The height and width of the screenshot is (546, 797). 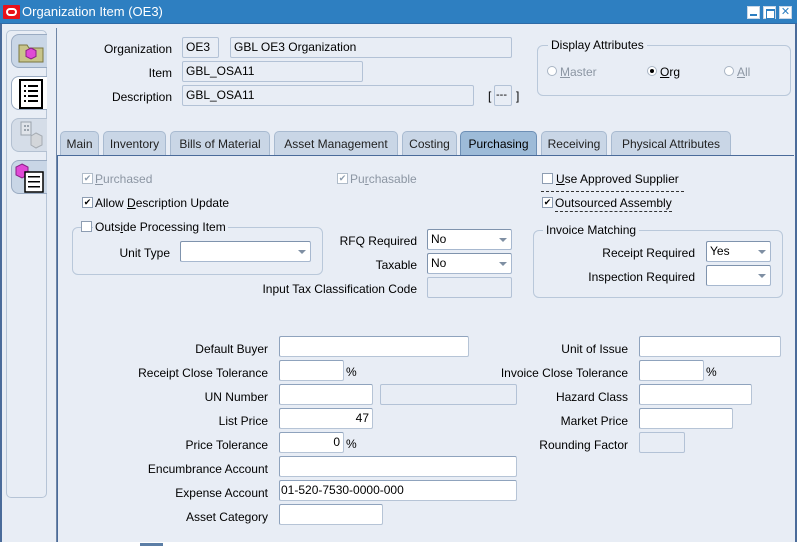 I want to click on radio-all, so click(x=729, y=71).